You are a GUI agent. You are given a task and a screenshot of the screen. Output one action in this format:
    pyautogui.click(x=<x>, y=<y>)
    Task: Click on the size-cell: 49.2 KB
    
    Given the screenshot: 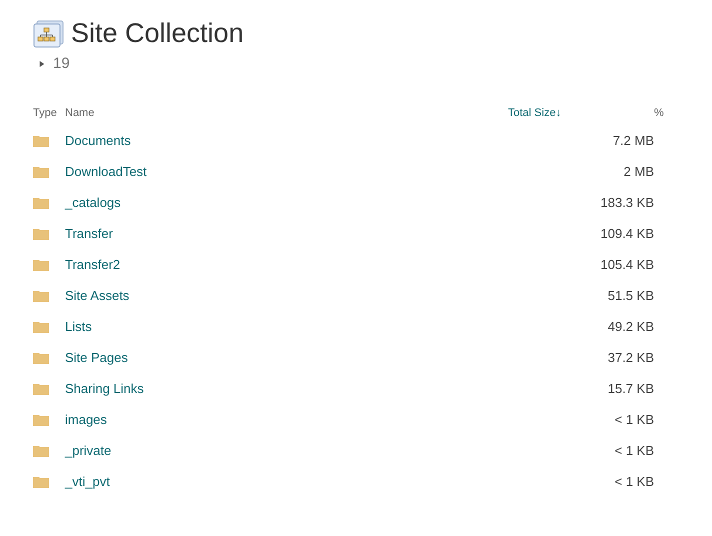 What is the action you would take?
    pyautogui.click(x=631, y=326)
    